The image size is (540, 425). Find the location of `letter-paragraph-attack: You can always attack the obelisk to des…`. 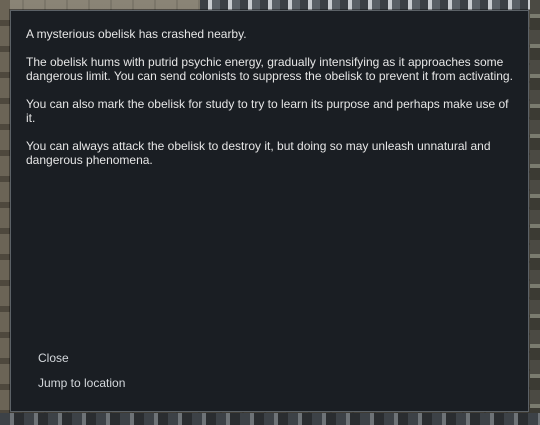

letter-paragraph-attack: You can always attack the obelisk to des… is located at coordinates (258, 153).